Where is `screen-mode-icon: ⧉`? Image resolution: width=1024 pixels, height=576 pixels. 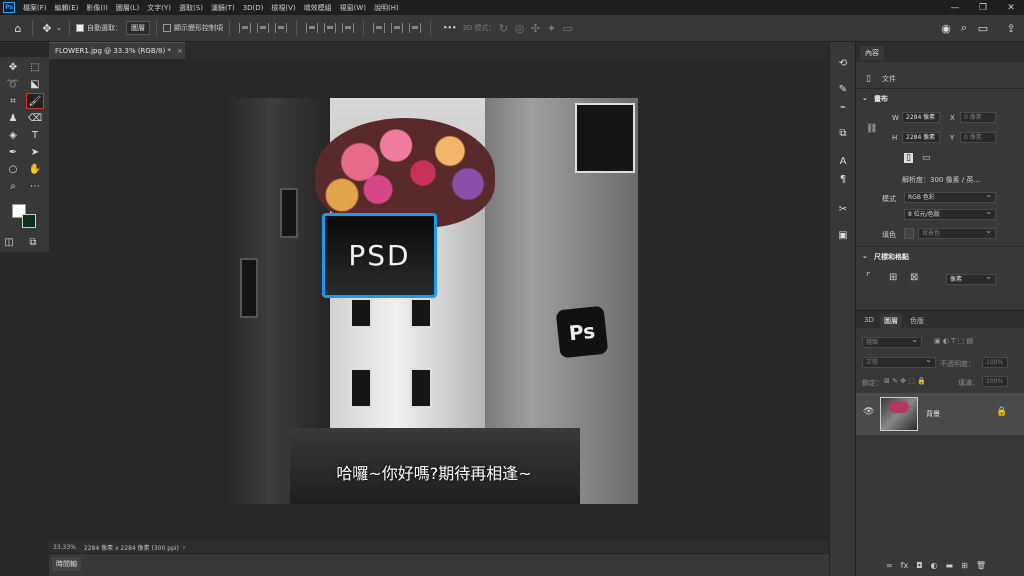 screen-mode-icon: ⧉ is located at coordinates (33, 242).